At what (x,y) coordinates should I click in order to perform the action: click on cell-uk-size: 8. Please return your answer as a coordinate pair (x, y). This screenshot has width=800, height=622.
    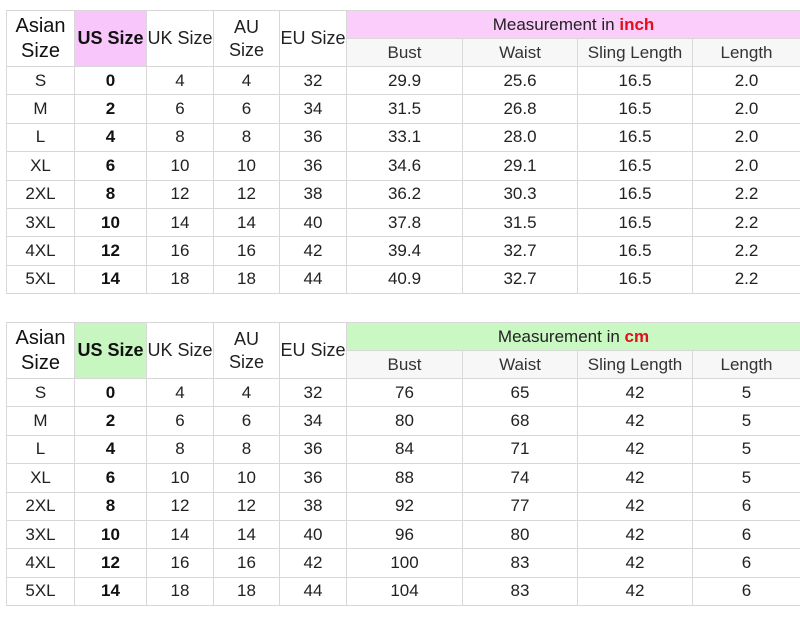
    Looking at the image, I should click on (180, 449).